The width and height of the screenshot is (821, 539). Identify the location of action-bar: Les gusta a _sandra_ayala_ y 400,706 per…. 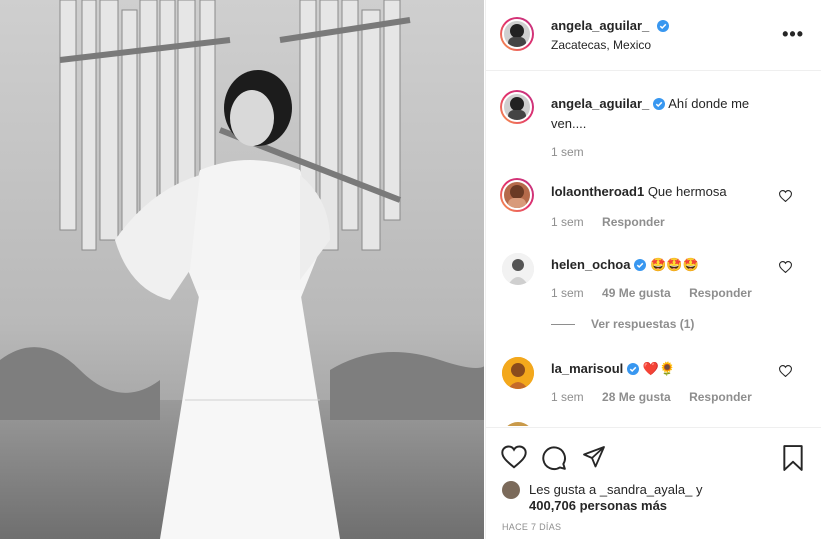
(653, 483).